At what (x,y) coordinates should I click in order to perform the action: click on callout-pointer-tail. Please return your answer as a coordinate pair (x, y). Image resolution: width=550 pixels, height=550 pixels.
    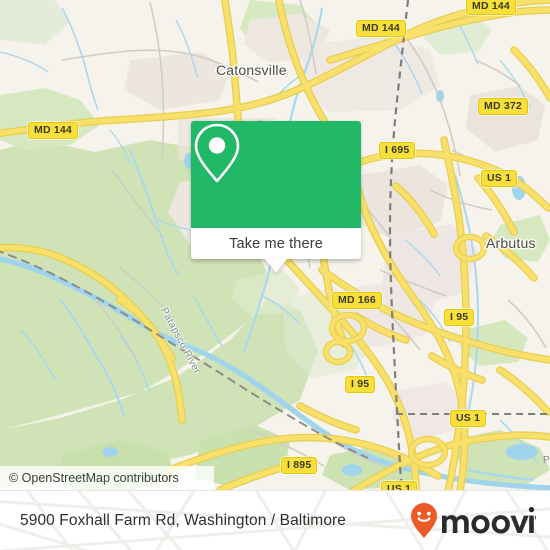
    Looking at the image, I should click on (276, 266).